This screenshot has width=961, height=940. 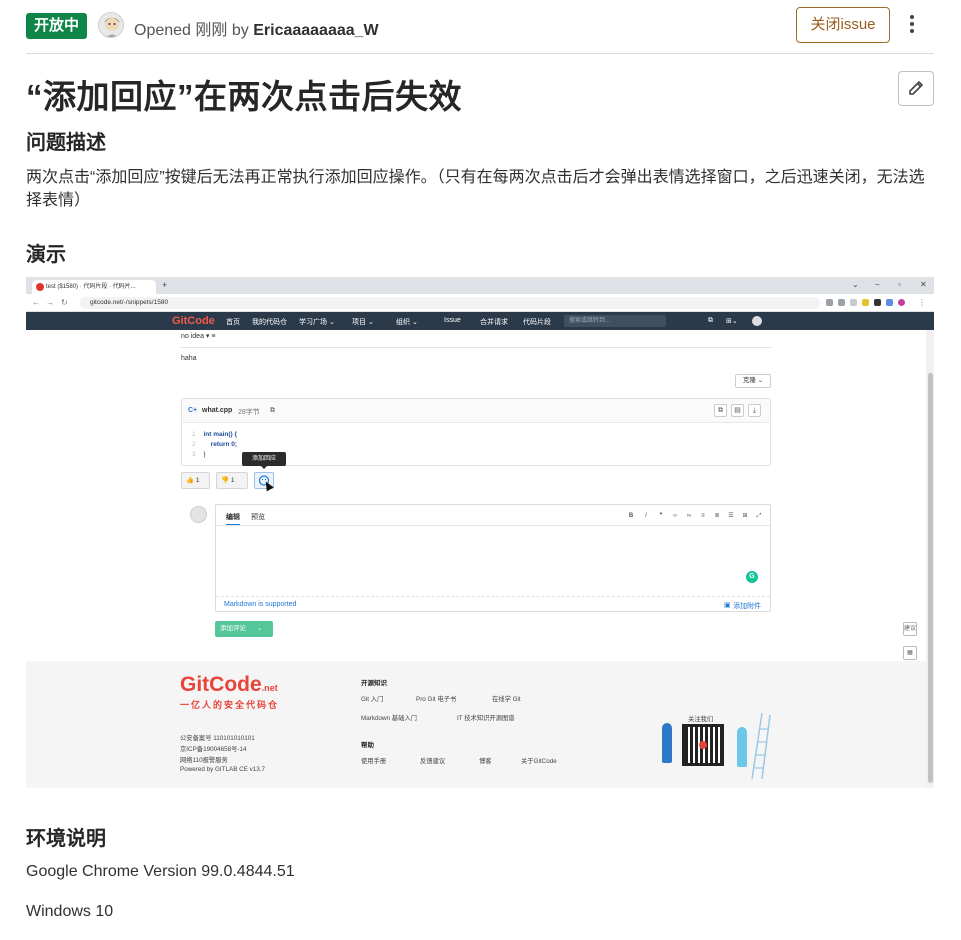 I want to click on fullscreen-icon: ⤢, so click(x=759, y=516).